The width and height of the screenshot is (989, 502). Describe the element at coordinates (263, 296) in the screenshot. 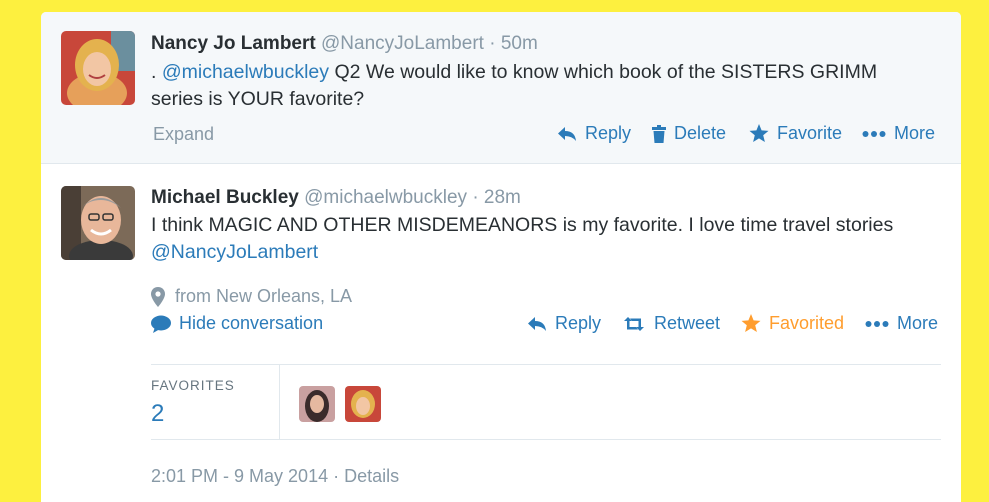

I see `location-label: from New Orleans, LA` at that location.